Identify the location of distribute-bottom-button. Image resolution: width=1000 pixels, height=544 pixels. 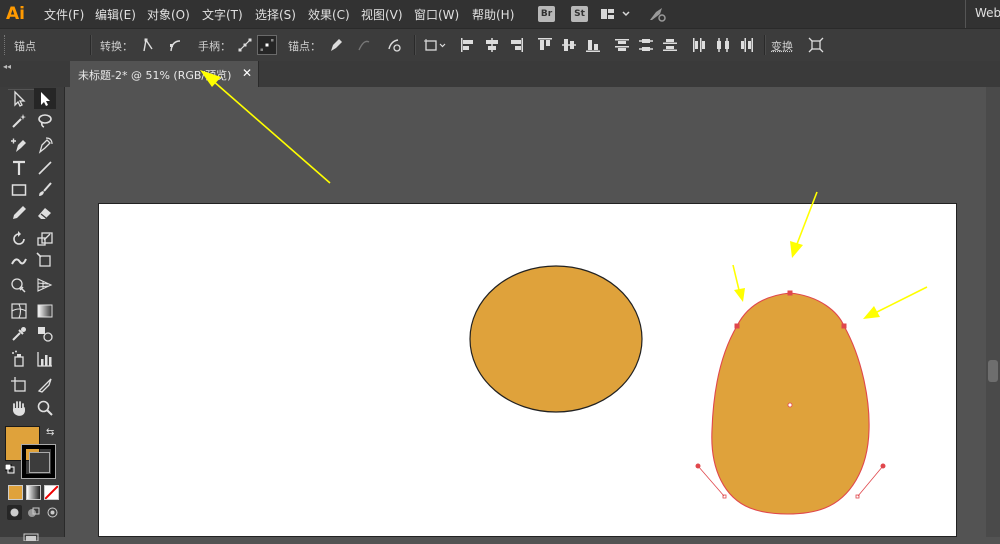
(670, 45).